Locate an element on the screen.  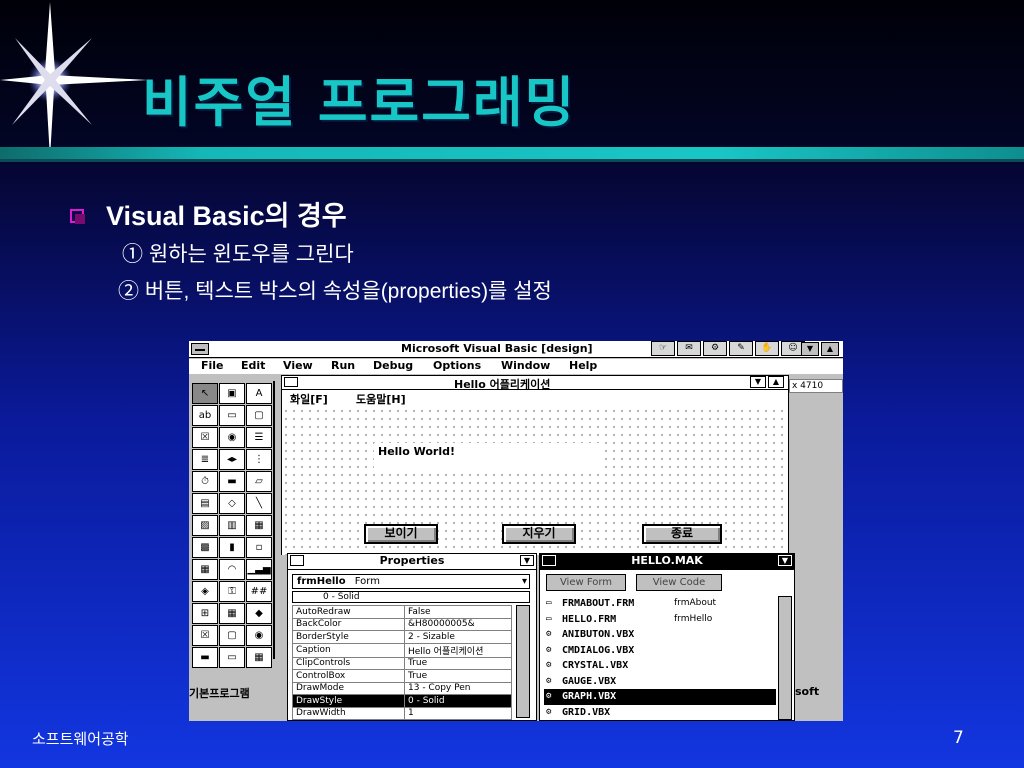
image-tool-icon: ▨ is located at coordinates (205, 525).